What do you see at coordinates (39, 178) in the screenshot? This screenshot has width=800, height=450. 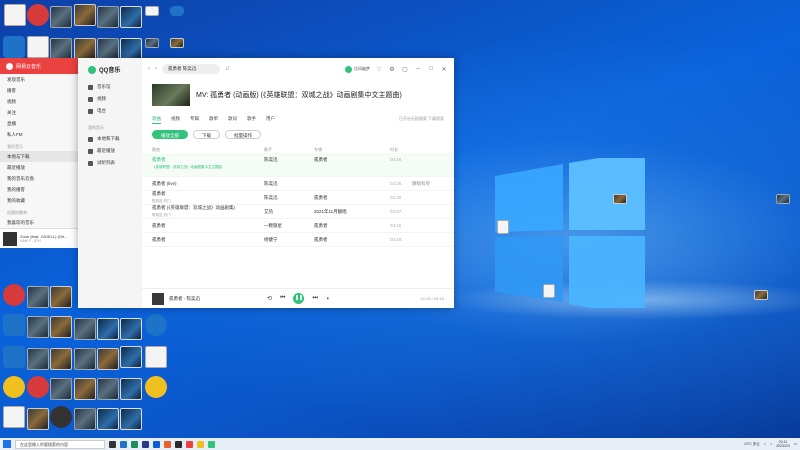 I see `netease-nav-cloud: 我的音乐云盘` at bounding box center [39, 178].